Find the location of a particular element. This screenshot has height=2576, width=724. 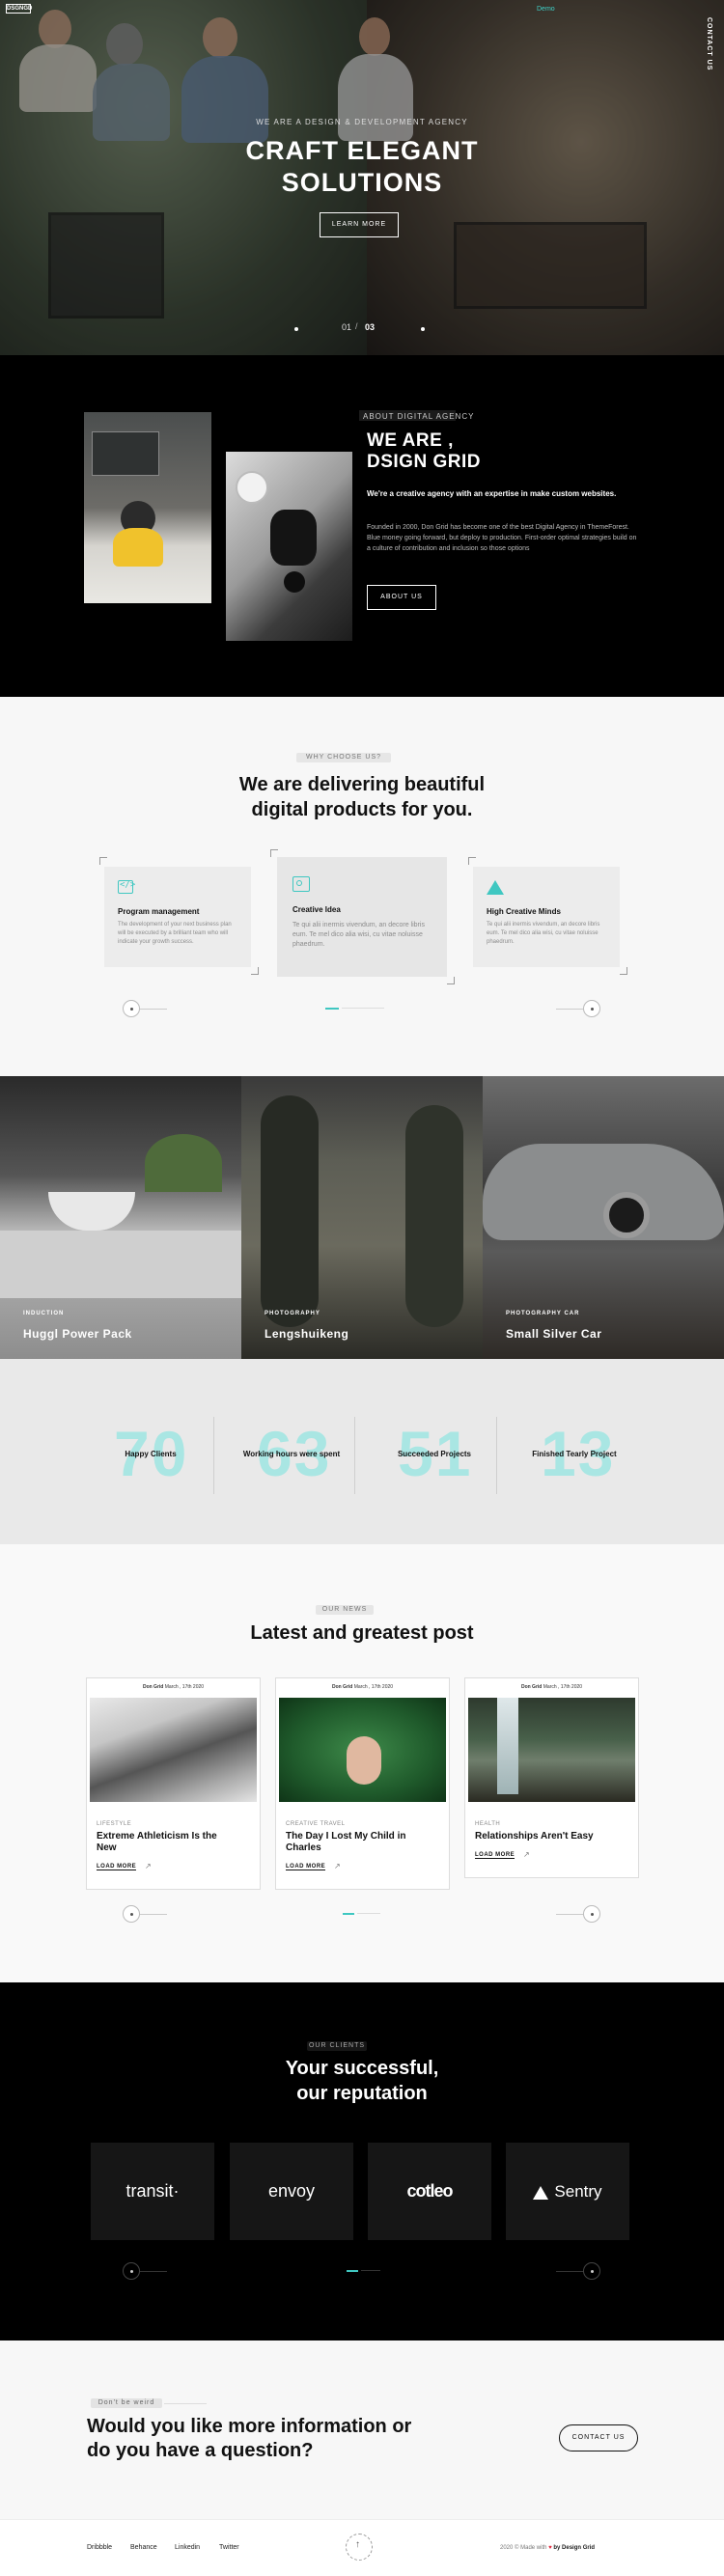

about-title: WE ARE , DSIGN GRID is located at coordinates (424, 451).